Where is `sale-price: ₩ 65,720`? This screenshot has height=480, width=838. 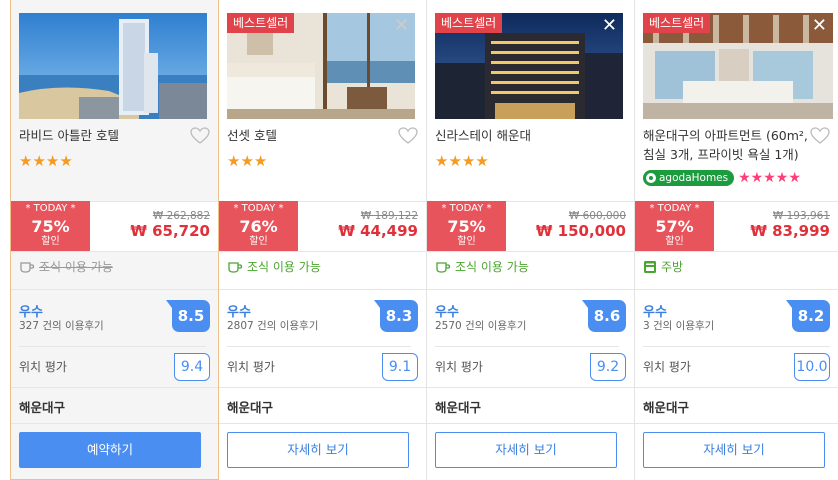 sale-price: ₩ 65,720 is located at coordinates (170, 231).